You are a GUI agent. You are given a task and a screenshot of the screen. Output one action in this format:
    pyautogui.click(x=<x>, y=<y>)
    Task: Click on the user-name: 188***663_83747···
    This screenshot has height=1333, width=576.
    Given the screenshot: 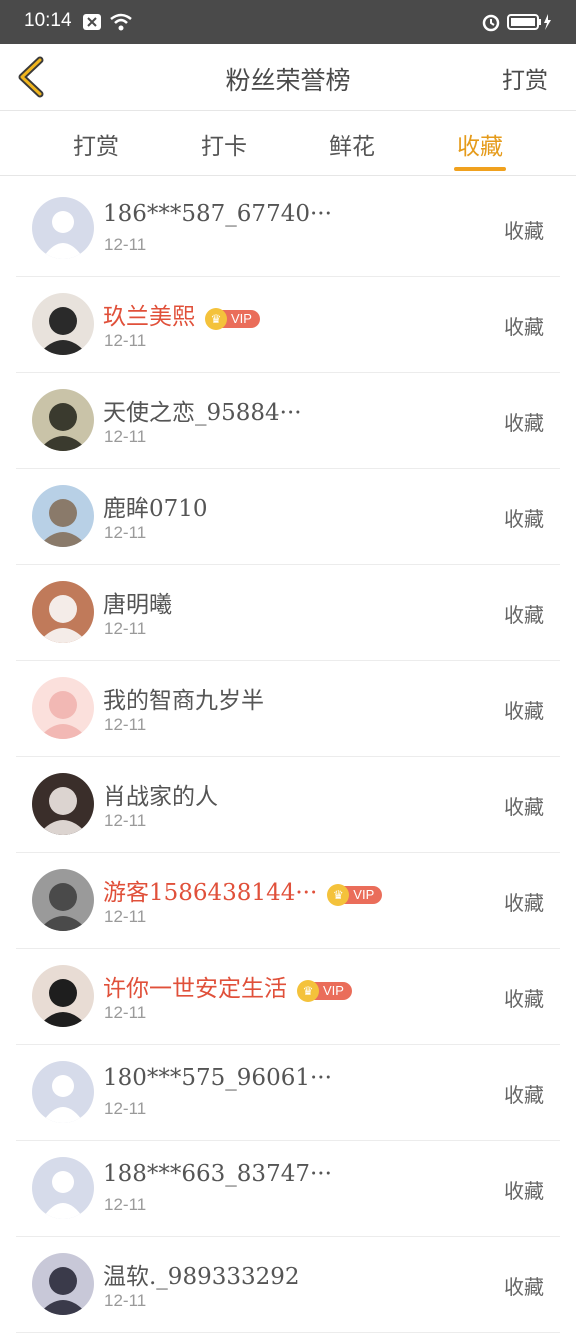 What is the action you would take?
    pyautogui.click(x=217, y=1174)
    